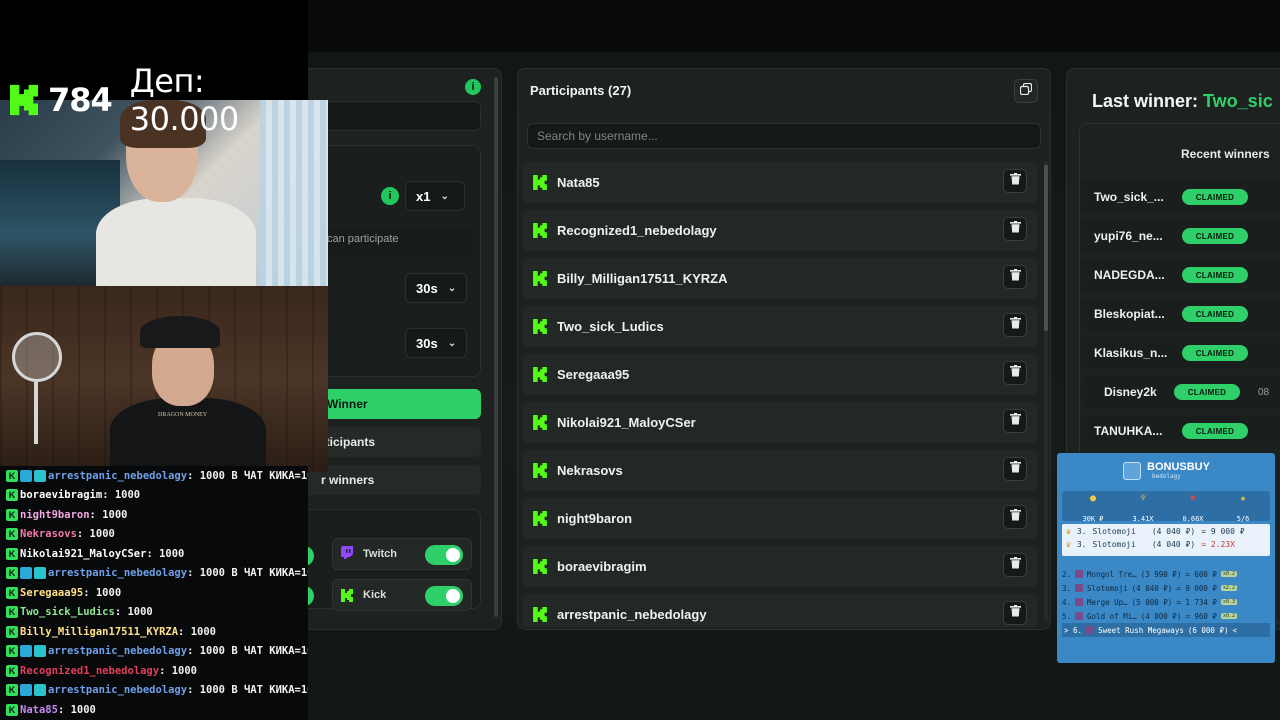 Image resolution: width=1280 pixels, height=720 pixels. What do you see at coordinates (154, 496) in the screenshot?
I see `chat-message: Kboraevibragim: 1000` at bounding box center [154, 496].